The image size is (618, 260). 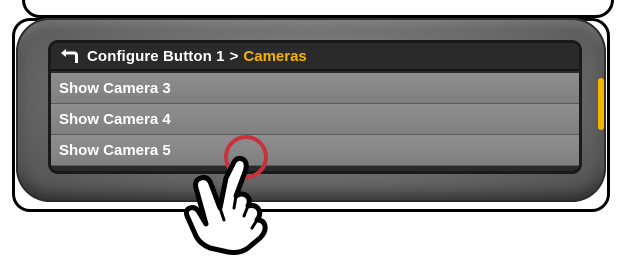 I want to click on back-arrow-icon, so click(x=69, y=56).